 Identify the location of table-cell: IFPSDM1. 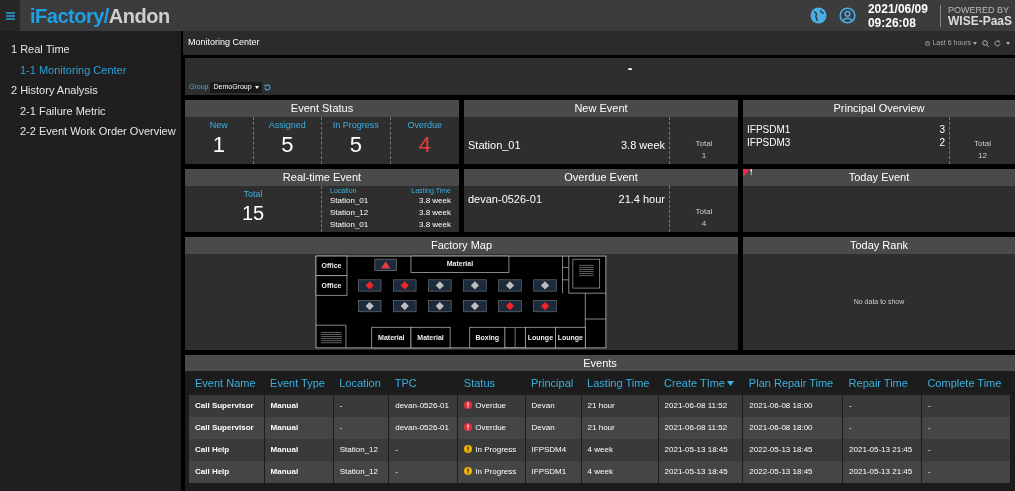
(553, 472).